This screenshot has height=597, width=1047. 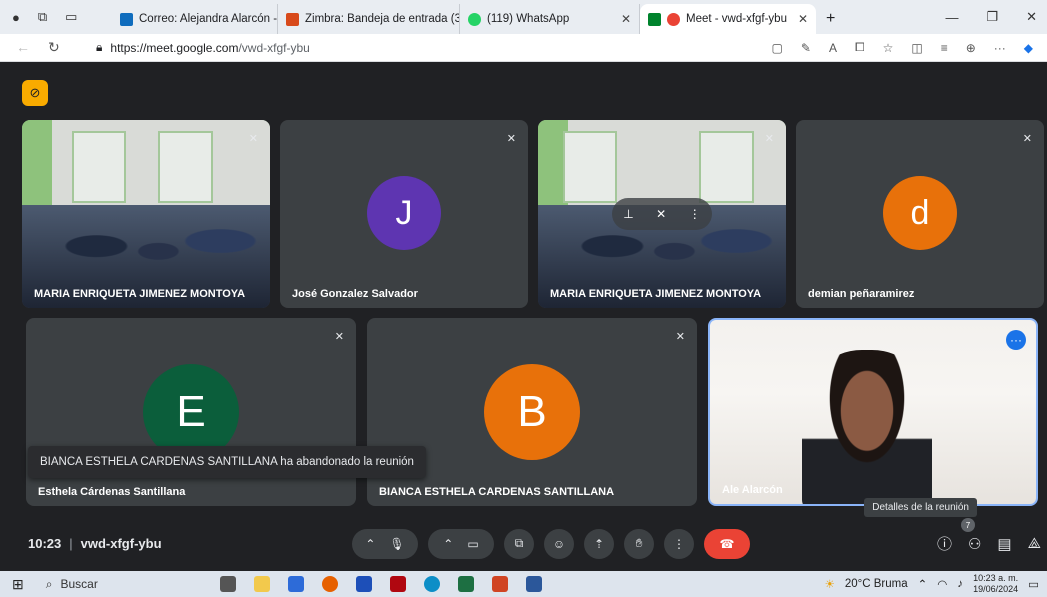 What do you see at coordinates (54, 47) in the screenshot?
I see `refresh-icon: ↻` at bounding box center [54, 47].